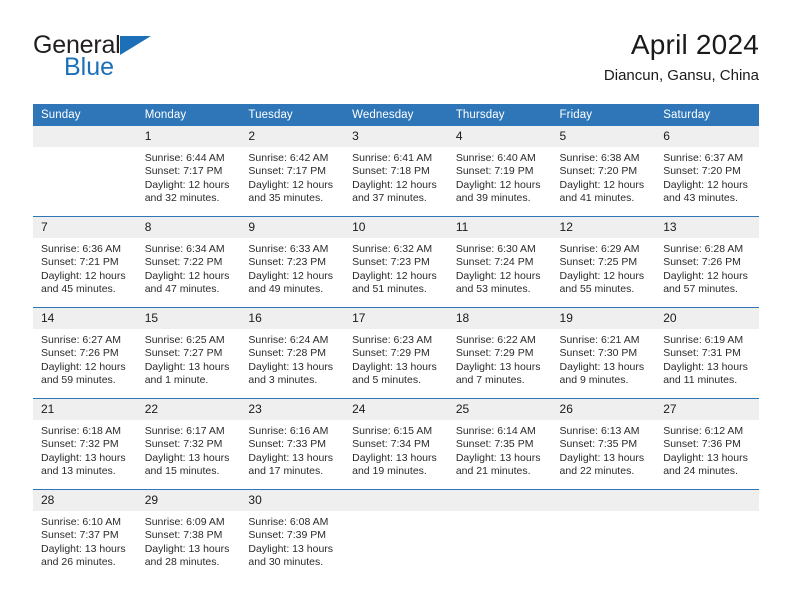  What do you see at coordinates (182, 471) in the screenshot?
I see `daylight-minutes: and 15 minutes.` at bounding box center [182, 471].